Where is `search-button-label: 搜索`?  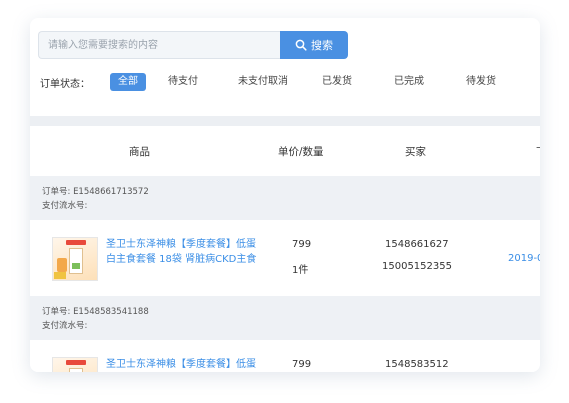
search-button-label: 搜索 is located at coordinates (322, 45).